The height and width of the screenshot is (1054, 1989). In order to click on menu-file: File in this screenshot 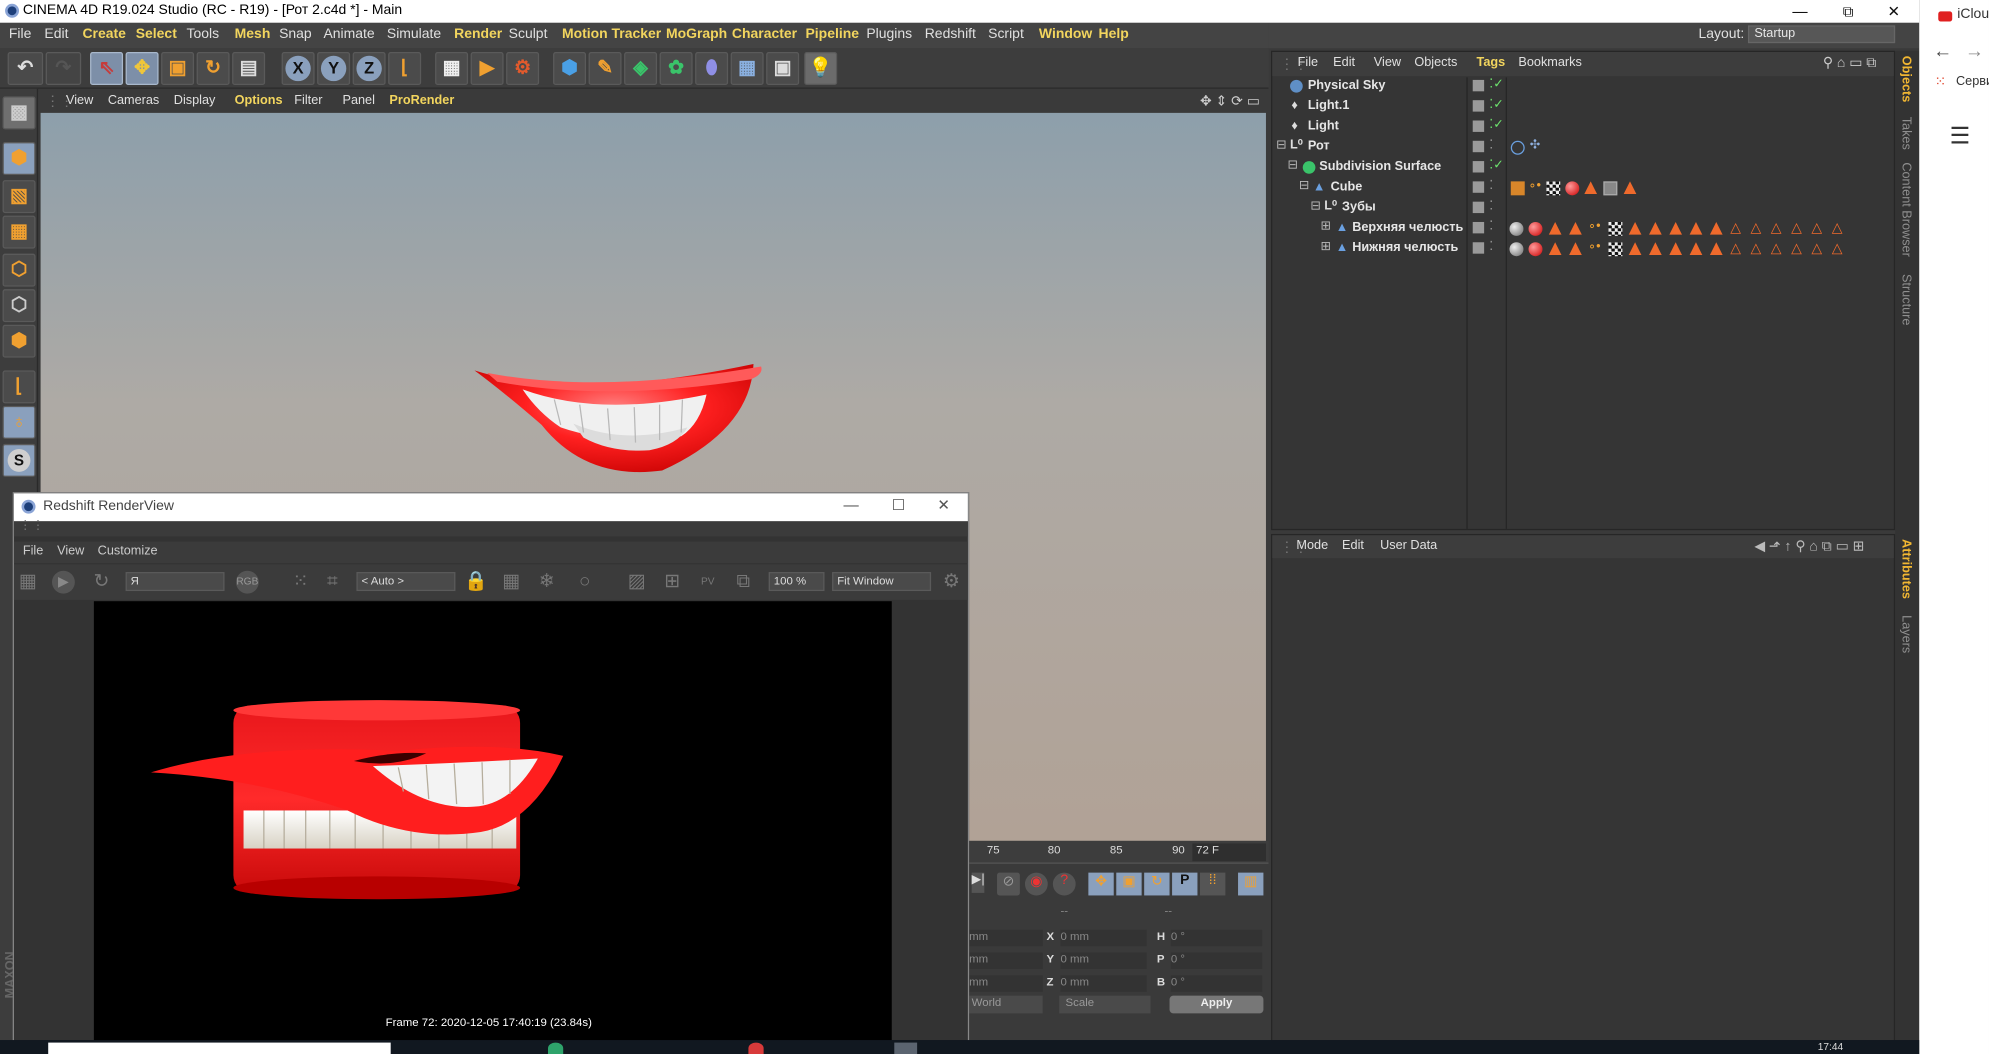, I will do `click(20, 34)`.